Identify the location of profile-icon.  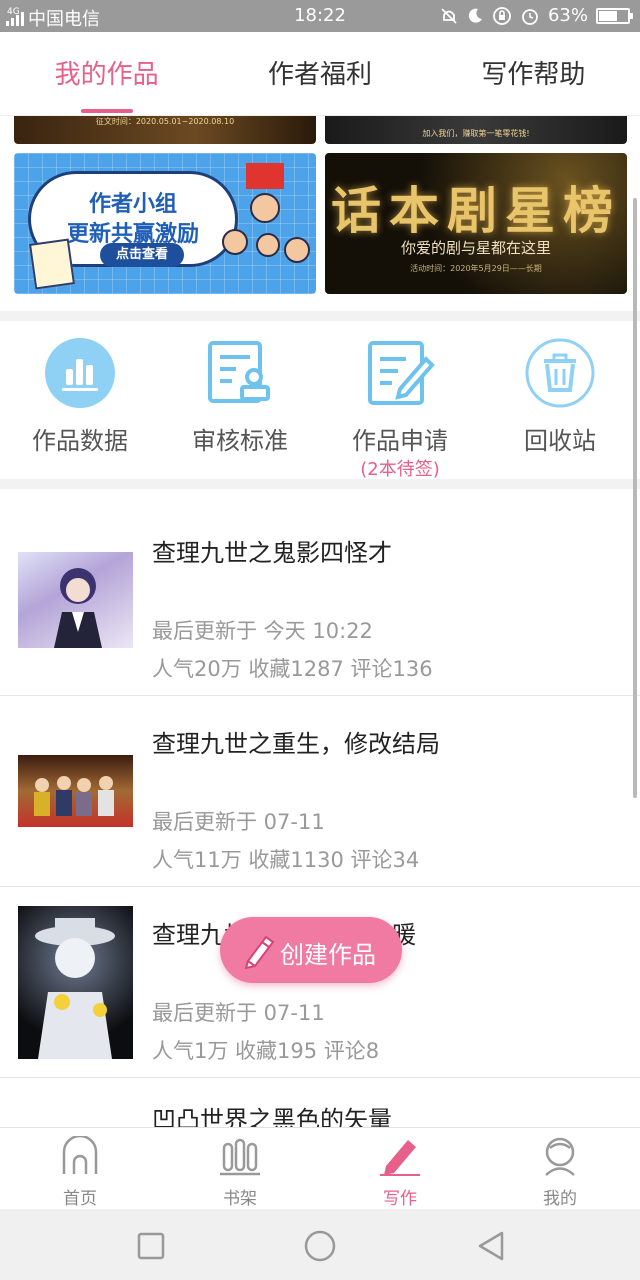
(560, 1156).